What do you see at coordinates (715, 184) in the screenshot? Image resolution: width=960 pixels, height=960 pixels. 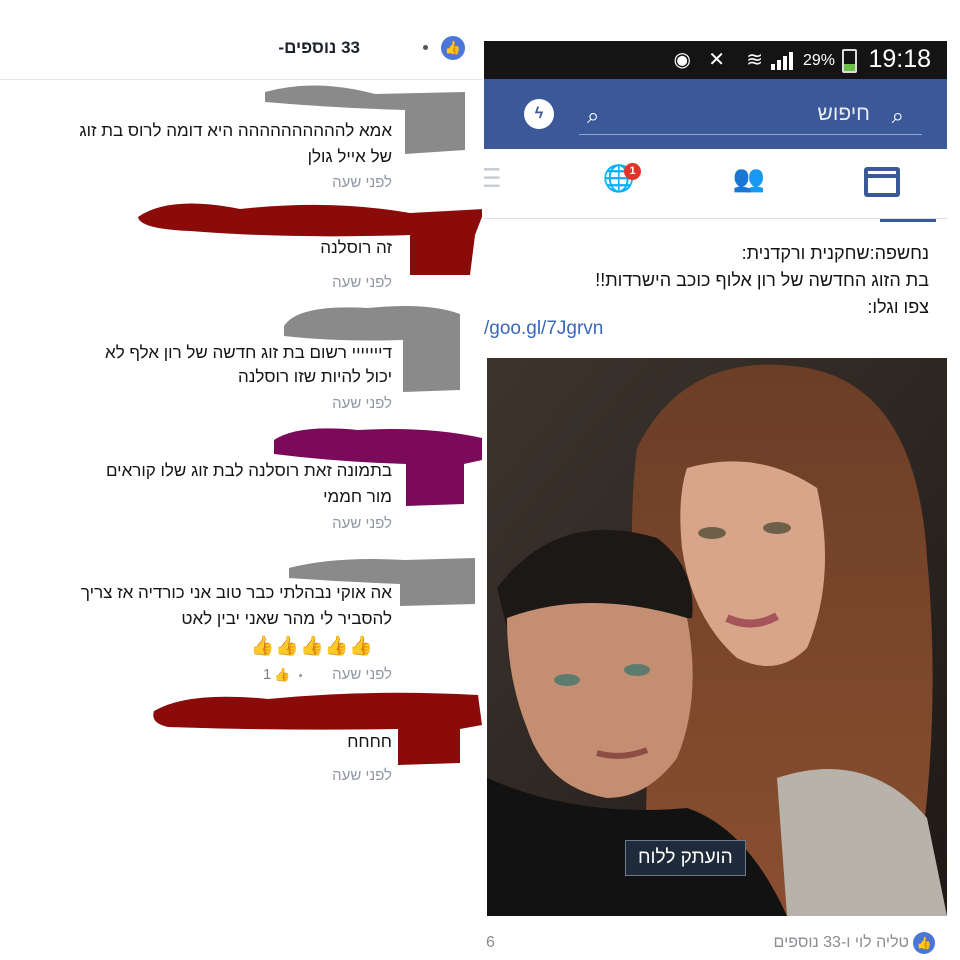 I see `tab-bar: ☰ 🌐 1 👥` at bounding box center [715, 184].